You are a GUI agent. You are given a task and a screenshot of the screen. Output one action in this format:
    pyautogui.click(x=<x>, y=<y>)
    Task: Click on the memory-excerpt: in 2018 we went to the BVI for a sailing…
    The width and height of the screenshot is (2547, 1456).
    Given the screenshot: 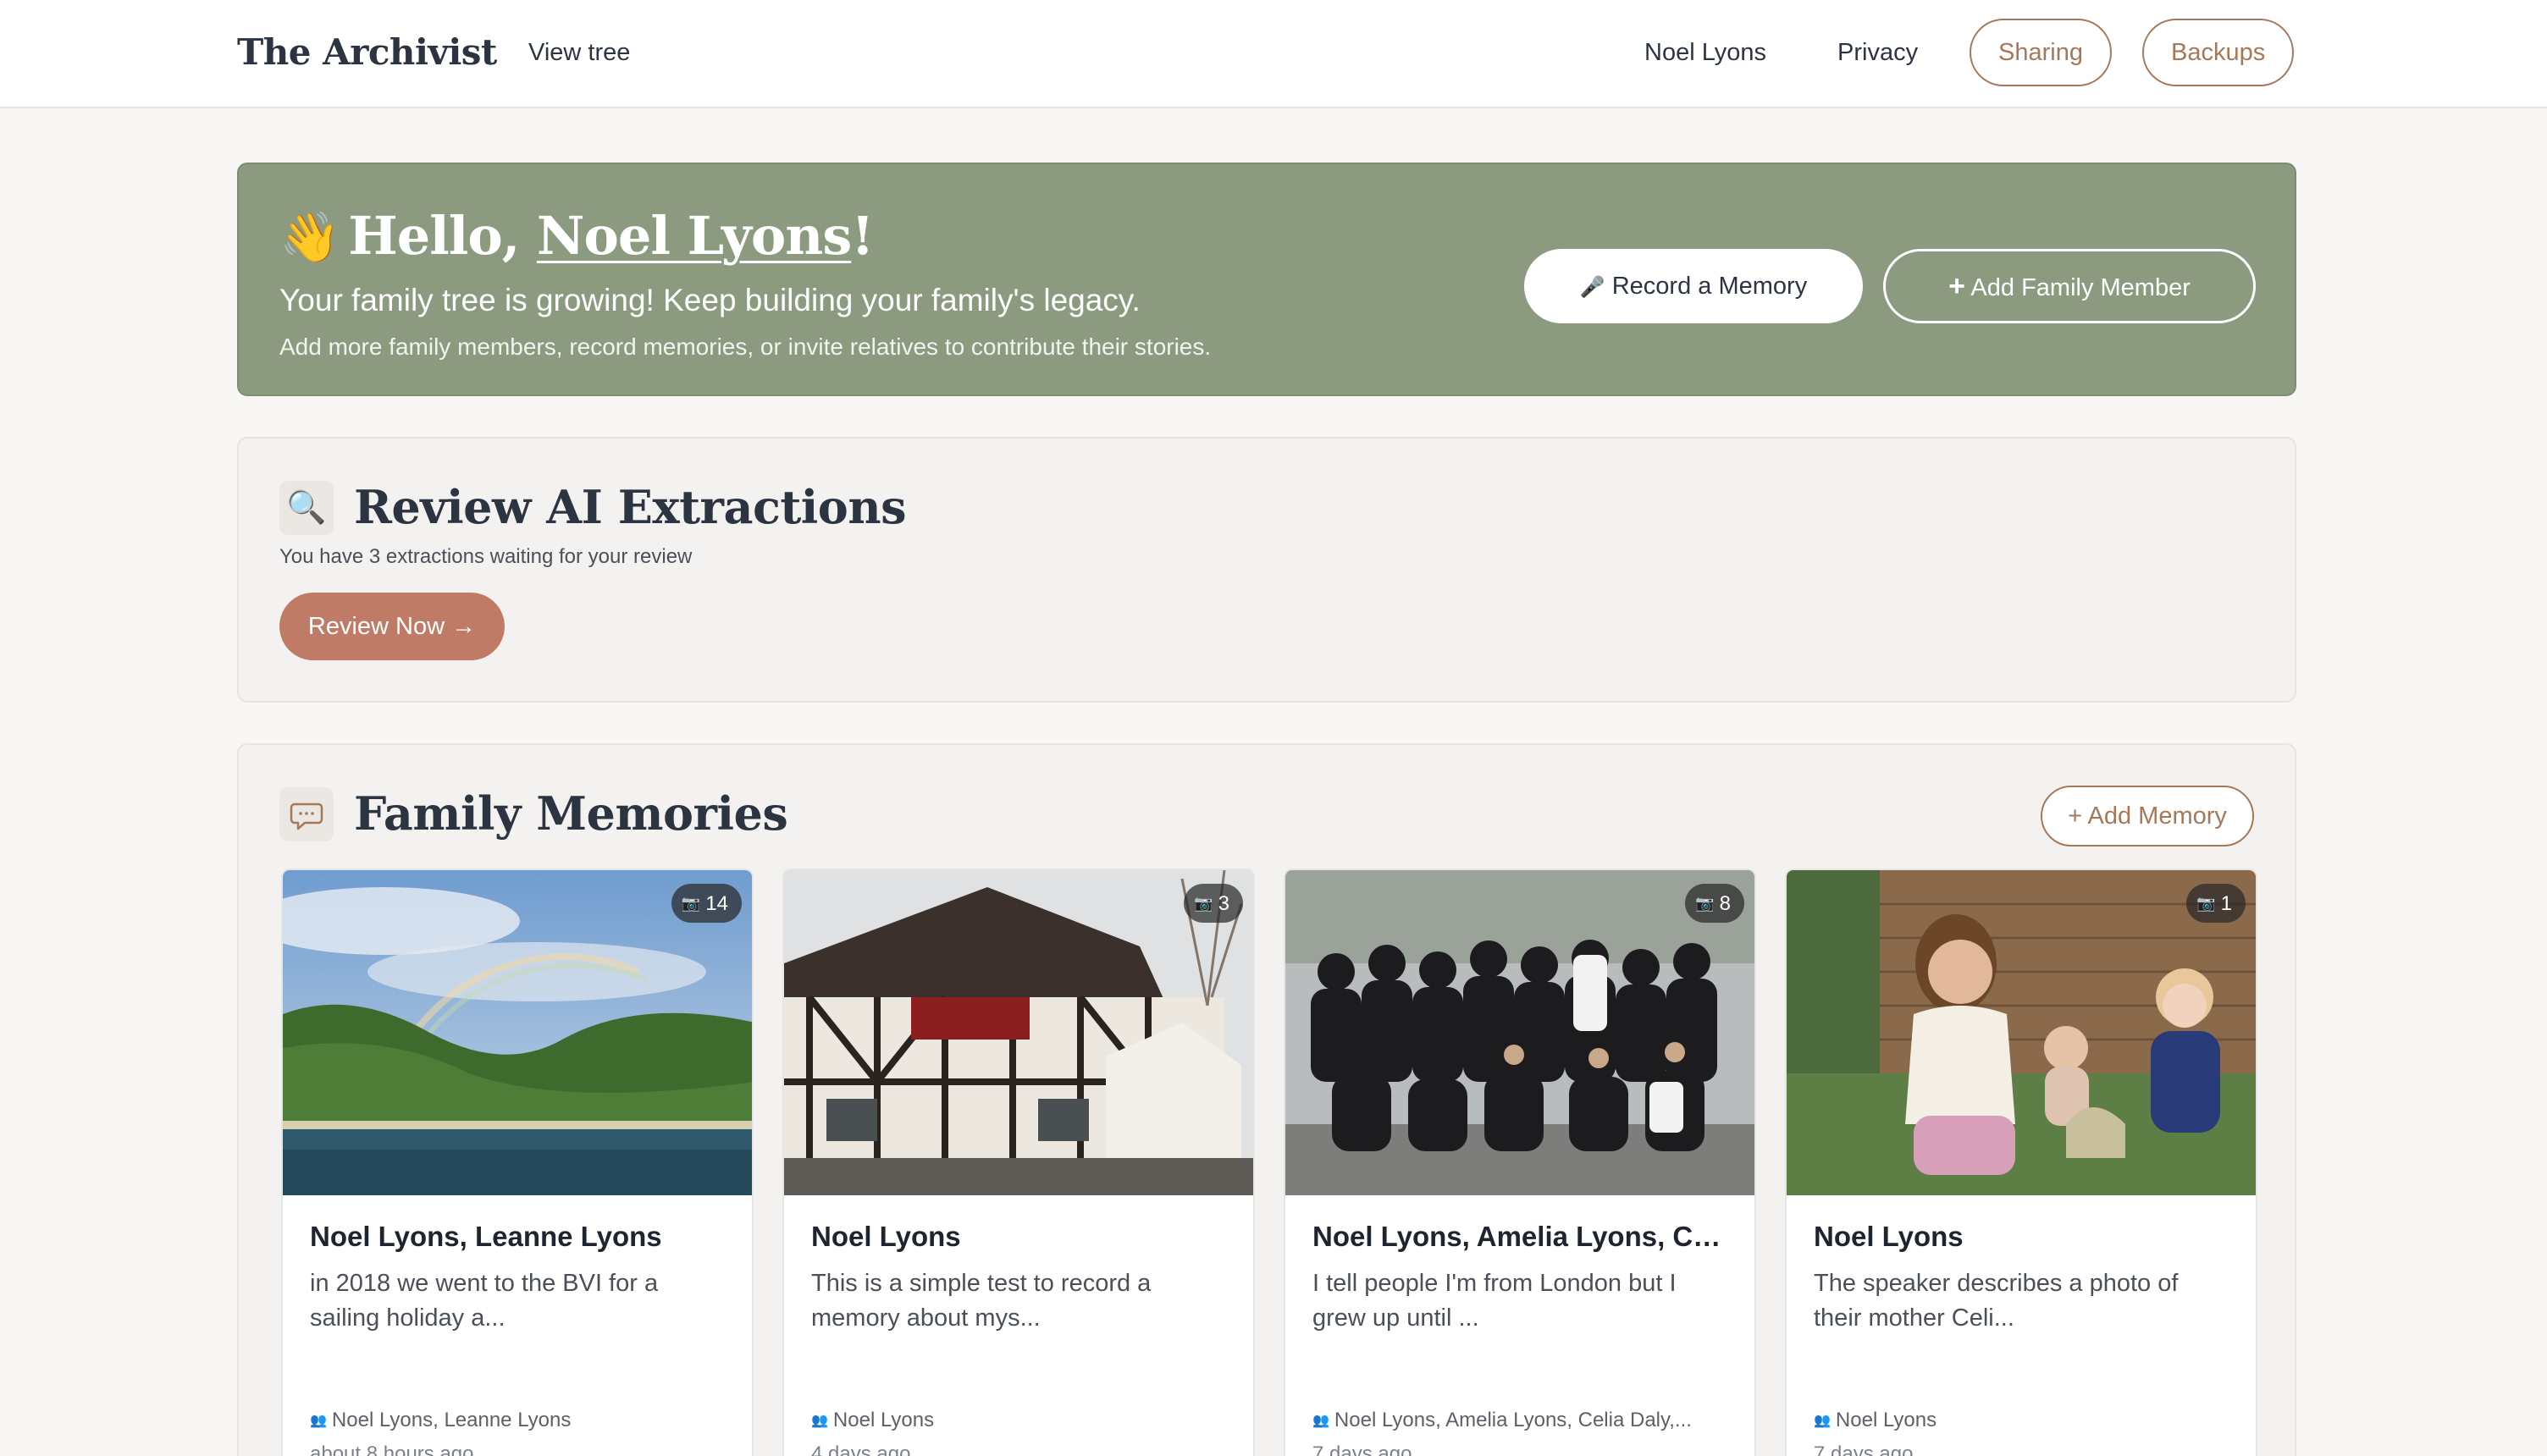 What is the action you would take?
    pyautogui.click(x=484, y=1301)
    